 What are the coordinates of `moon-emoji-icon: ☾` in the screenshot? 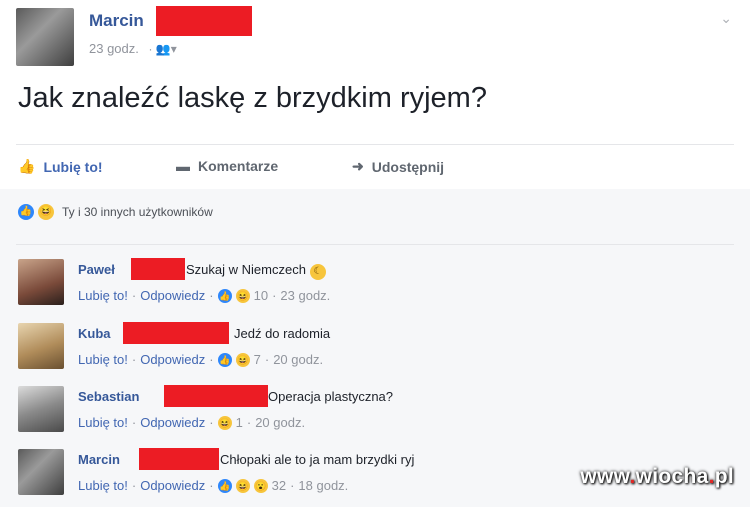 It's located at (317, 272).